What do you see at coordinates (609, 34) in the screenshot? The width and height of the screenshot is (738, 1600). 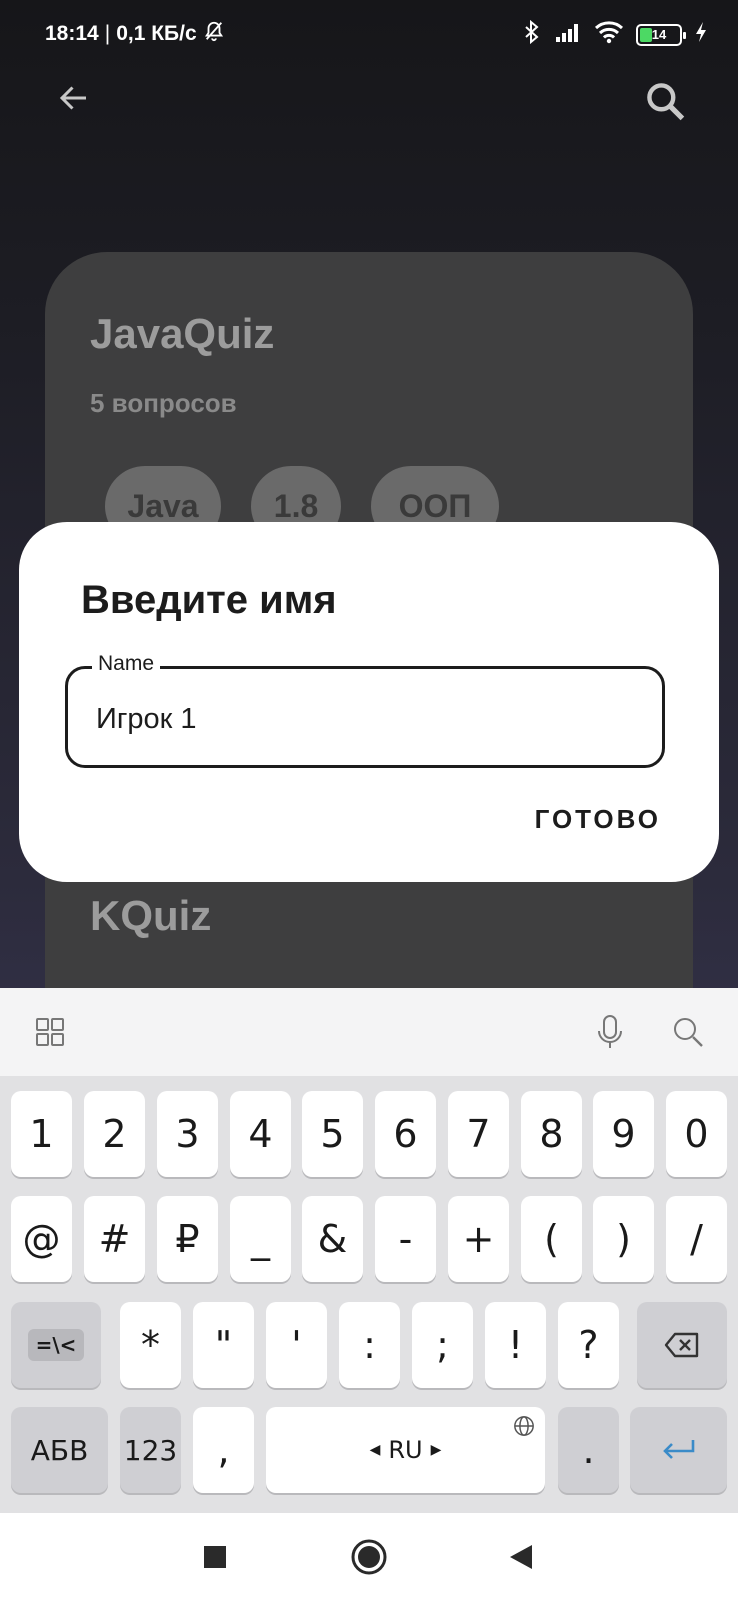 I see `wifi-icon` at bounding box center [609, 34].